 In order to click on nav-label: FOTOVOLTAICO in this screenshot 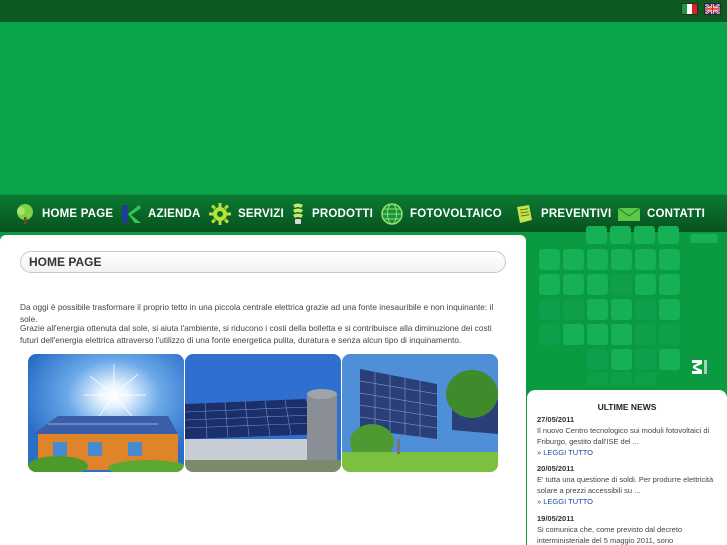, I will do `click(456, 214)`.